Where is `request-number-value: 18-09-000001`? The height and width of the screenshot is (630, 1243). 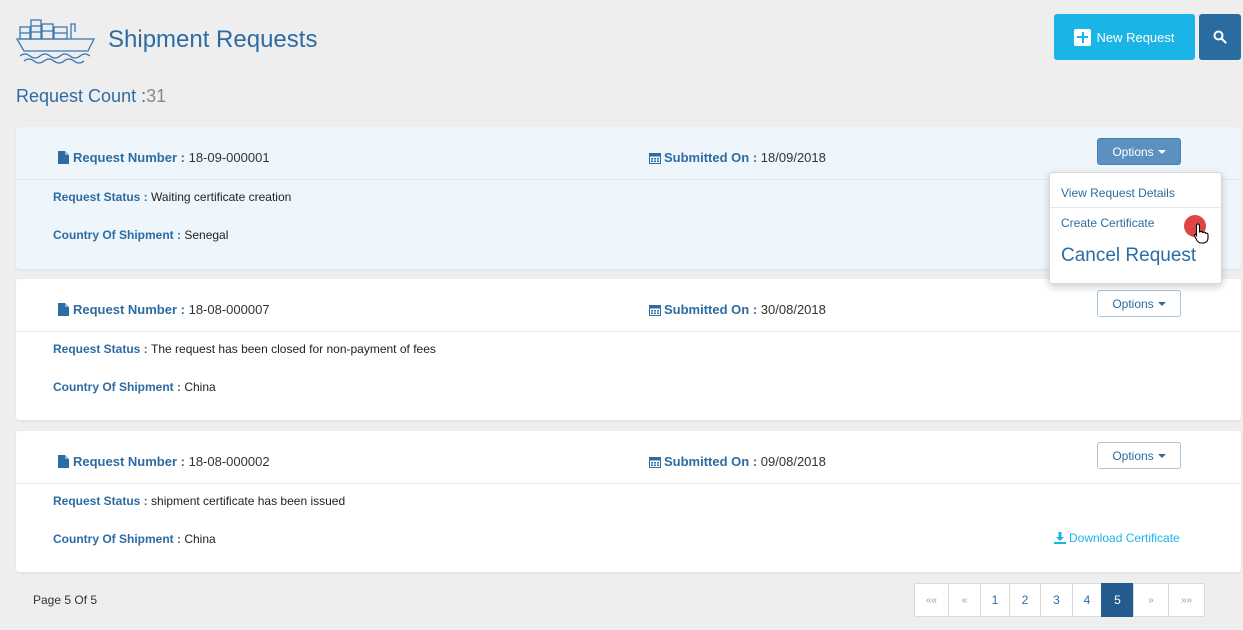
request-number-value: 18-09-000001 is located at coordinates (229, 157).